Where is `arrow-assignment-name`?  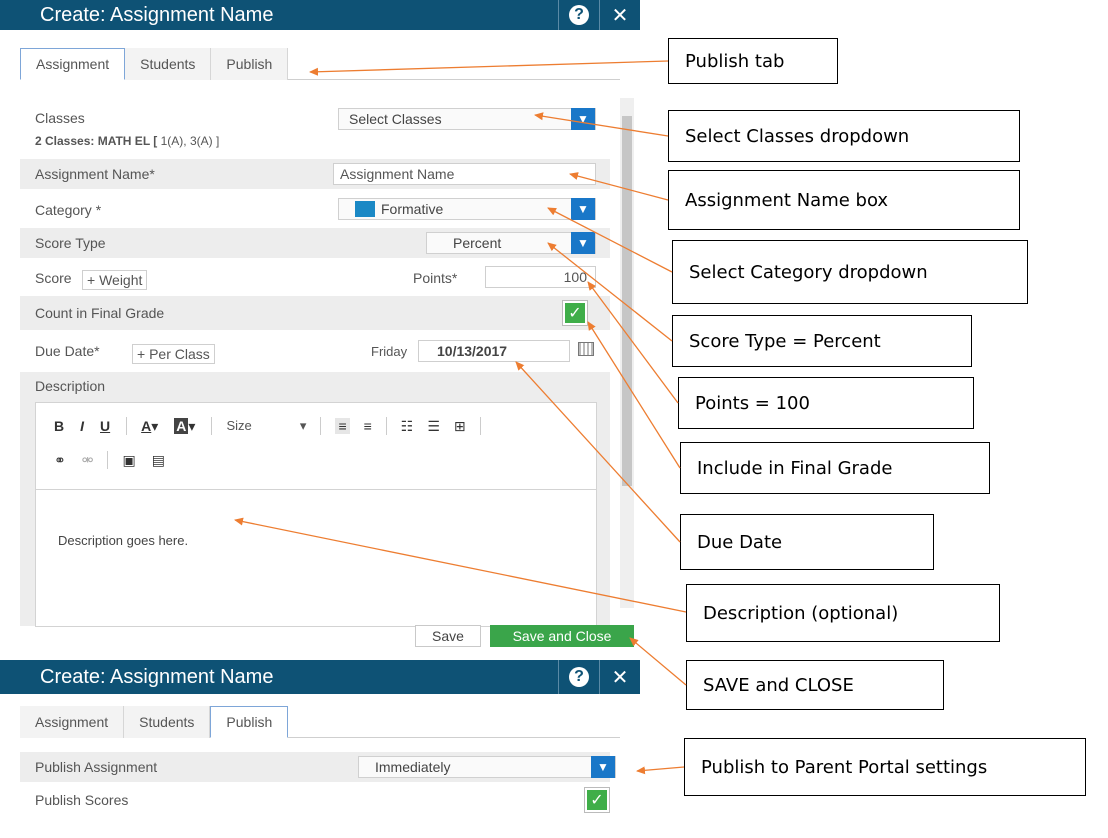
arrow-assignment-name is located at coordinates (619, 186).